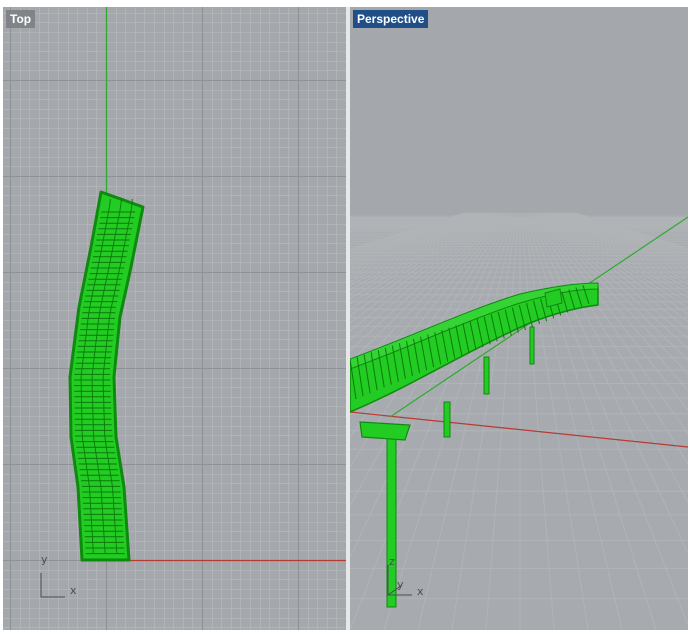  Describe the element at coordinates (385, 431) in the screenshot. I see `perspective-pier-cap` at that location.